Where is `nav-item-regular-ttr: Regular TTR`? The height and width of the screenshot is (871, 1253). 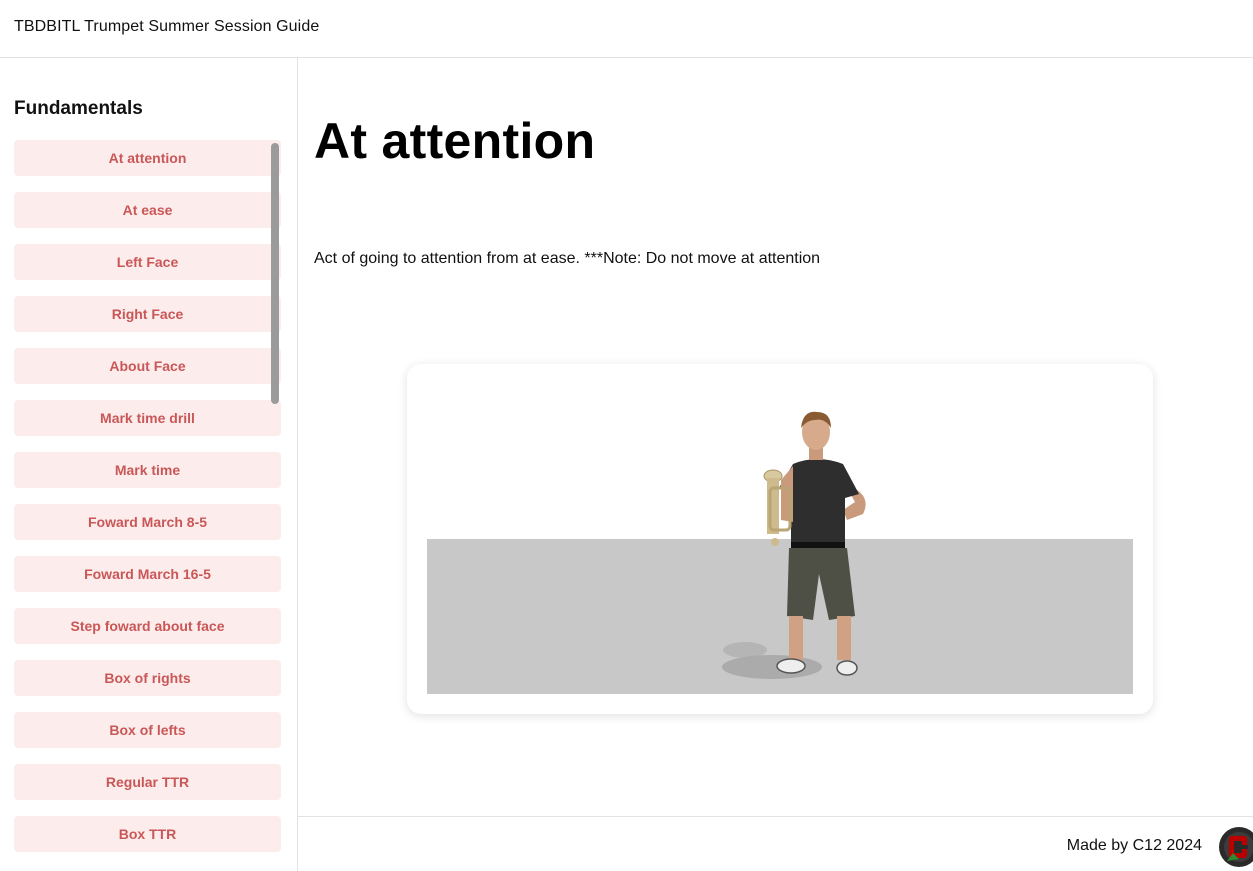 nav-item-regular-ttr: Regular TTR is located at coordinates (147, 782).